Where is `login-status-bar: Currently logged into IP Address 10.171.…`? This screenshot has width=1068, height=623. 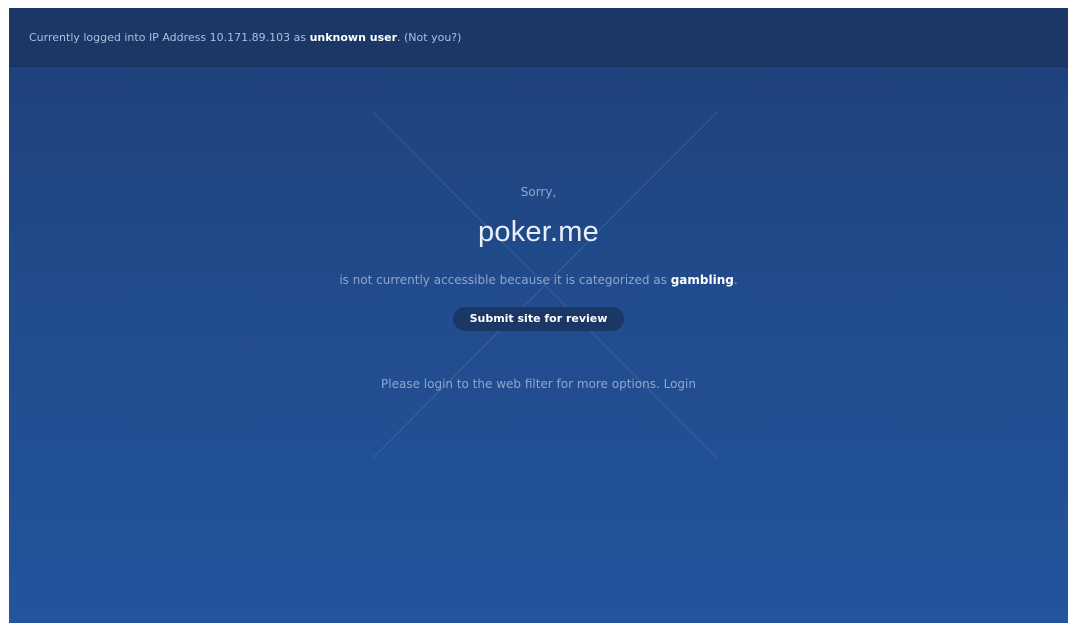
login-status-bar: Currently logged into IP Address 10.171.… is located at coordinates (538, 37).